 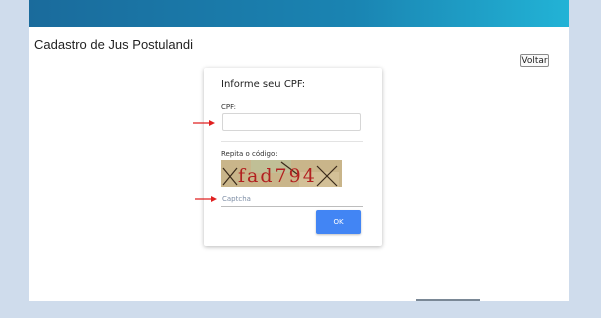 What do you see at coordinates (448, 300) in the screenshot?
I see `bottom-element-stub` at bounding box center [448, 300].